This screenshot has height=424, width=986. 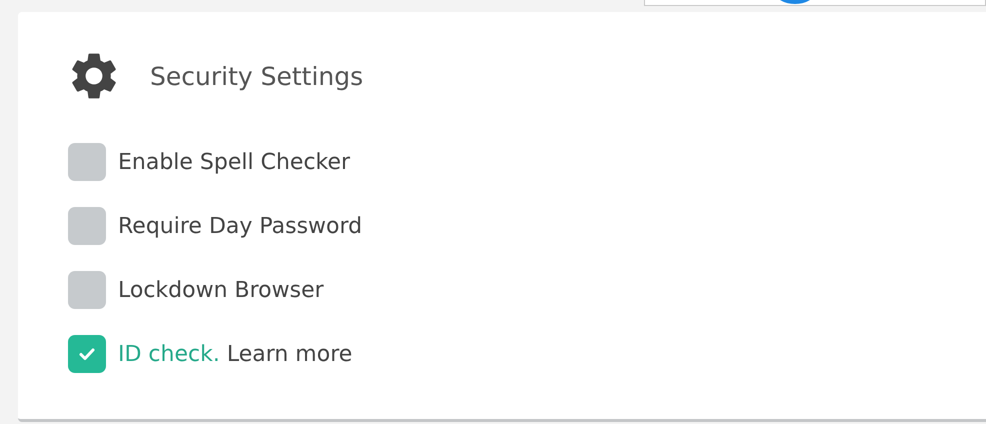 What do you see at coordinates (221, 290) in the screenshot?
I see `option-label: Lockdown Browser` at bounding box center [221, 290].